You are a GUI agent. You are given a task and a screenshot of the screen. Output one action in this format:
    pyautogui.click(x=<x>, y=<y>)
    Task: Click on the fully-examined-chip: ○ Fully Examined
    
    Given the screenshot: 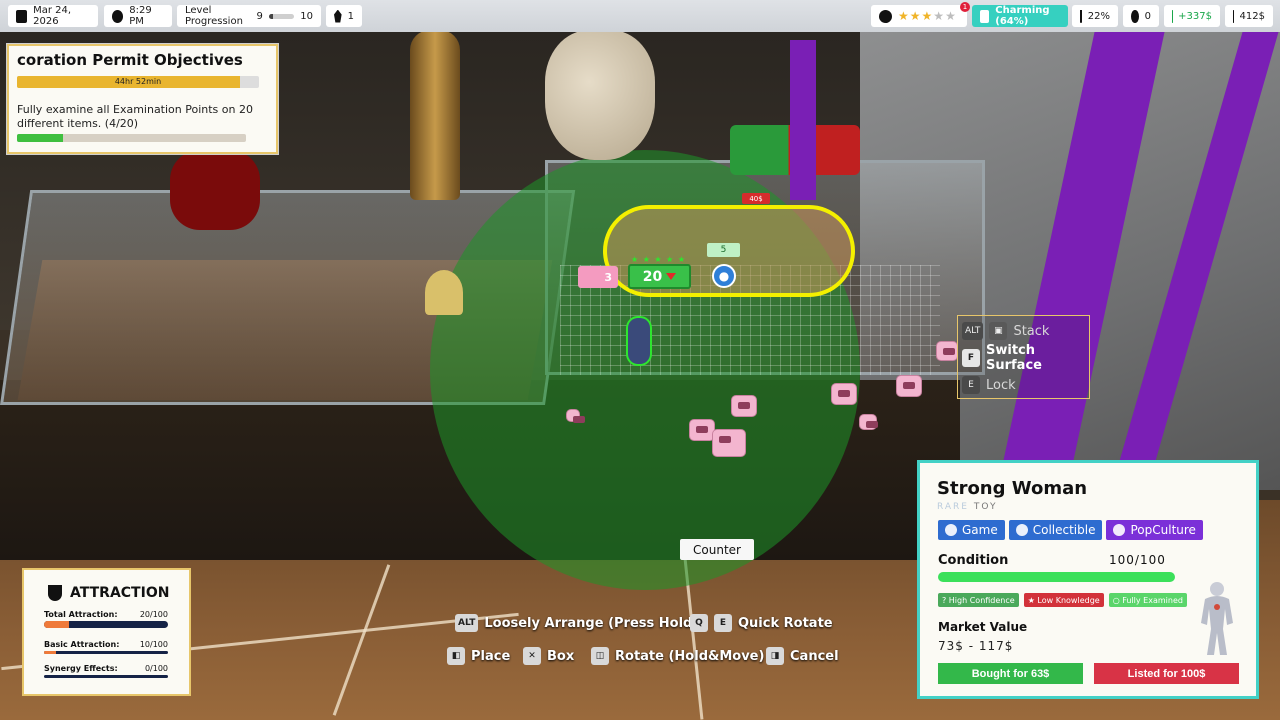 What is the action you would take?
    pyautogui.click(x=1147, y=600)
    